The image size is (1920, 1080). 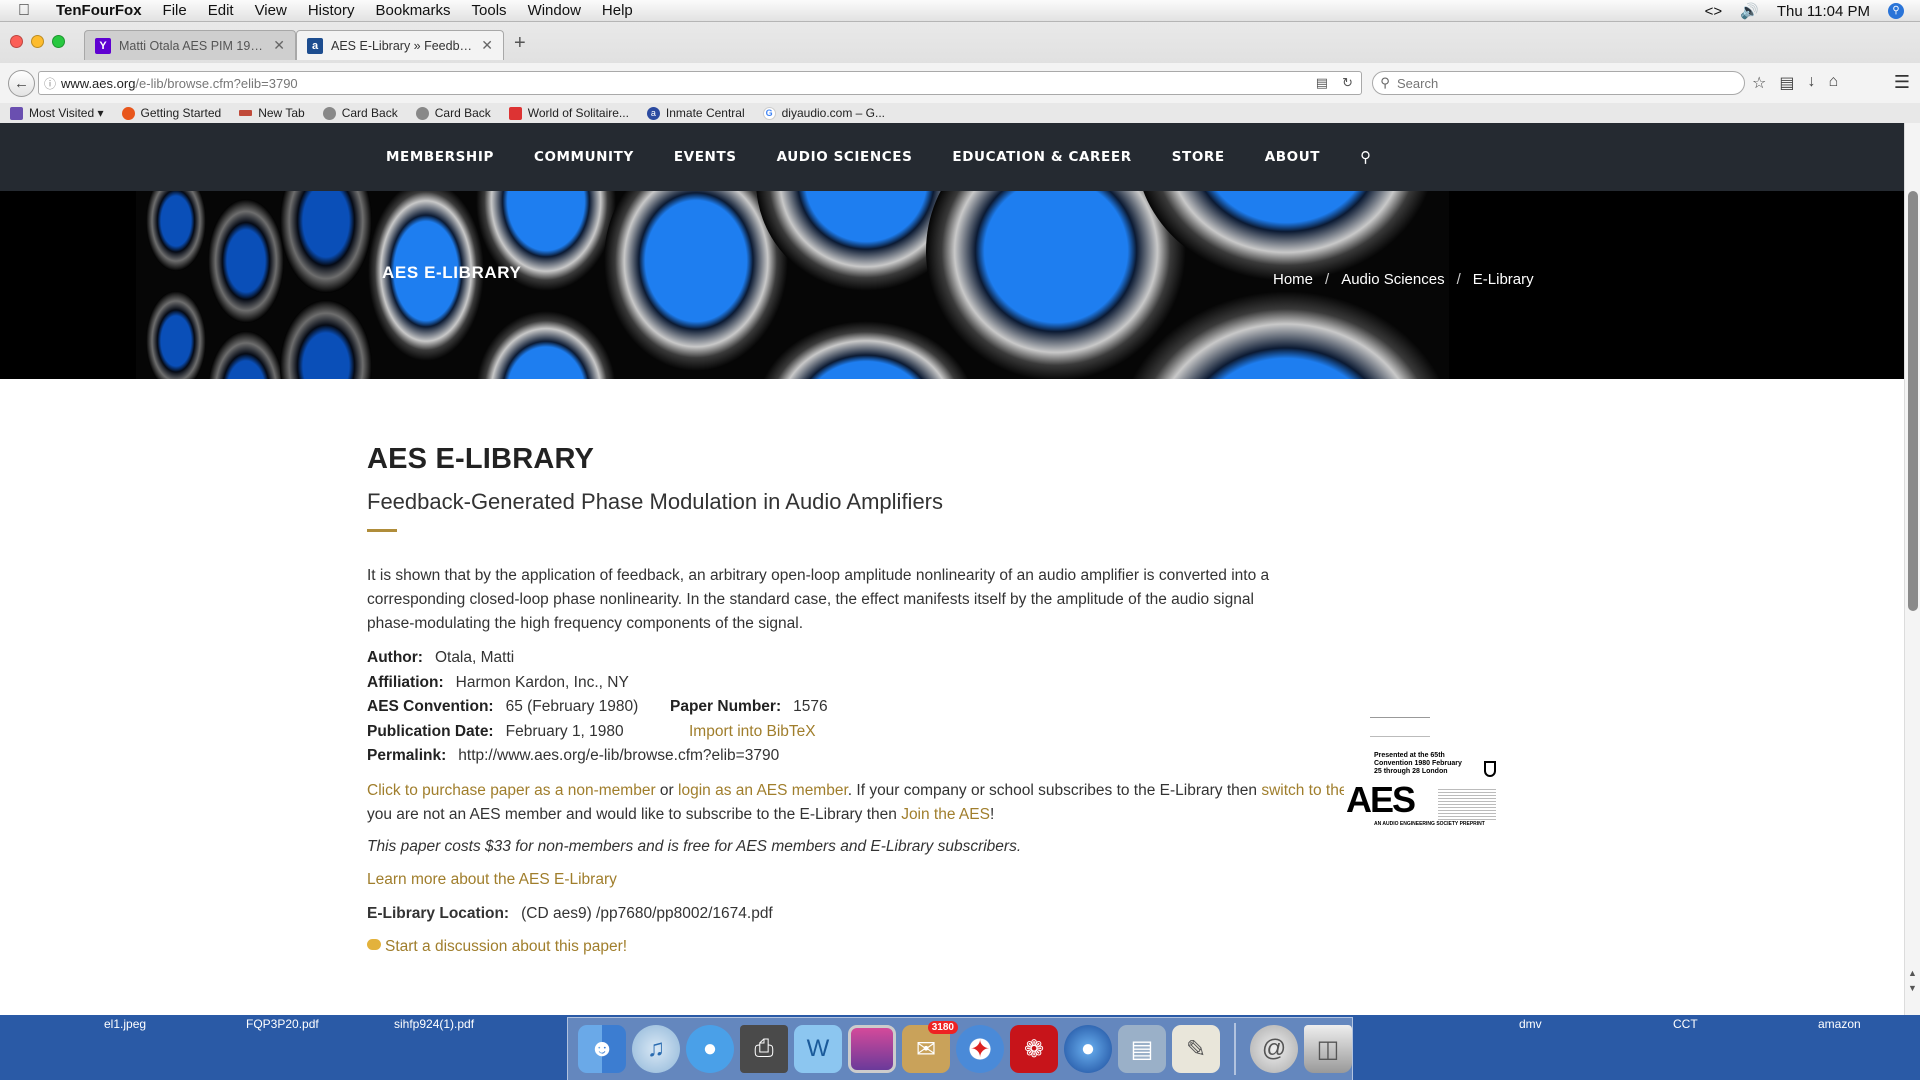 I want to click on scroll-up-arrow-icon: ▲, so click(x=1912, y=973).